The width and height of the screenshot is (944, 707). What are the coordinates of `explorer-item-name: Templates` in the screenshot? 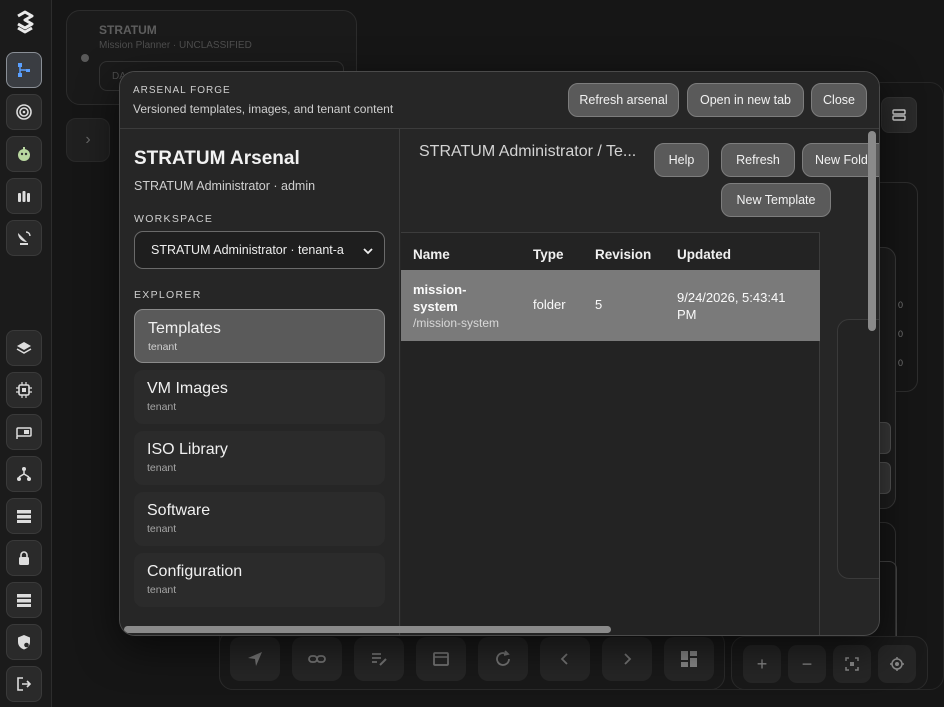 It's located at (184, 328).